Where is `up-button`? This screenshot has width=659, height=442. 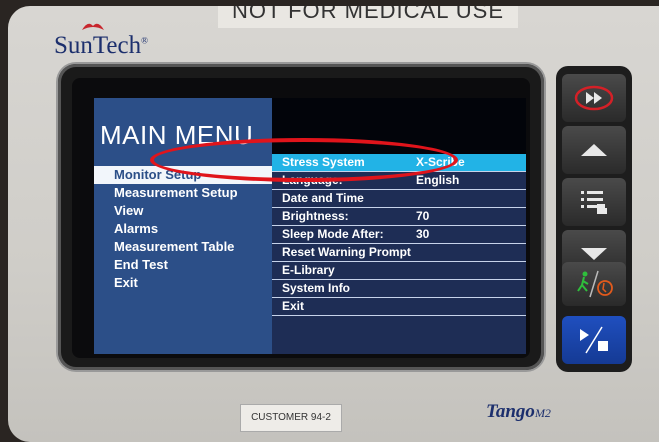 up-button is located at coordinates (594, 150).